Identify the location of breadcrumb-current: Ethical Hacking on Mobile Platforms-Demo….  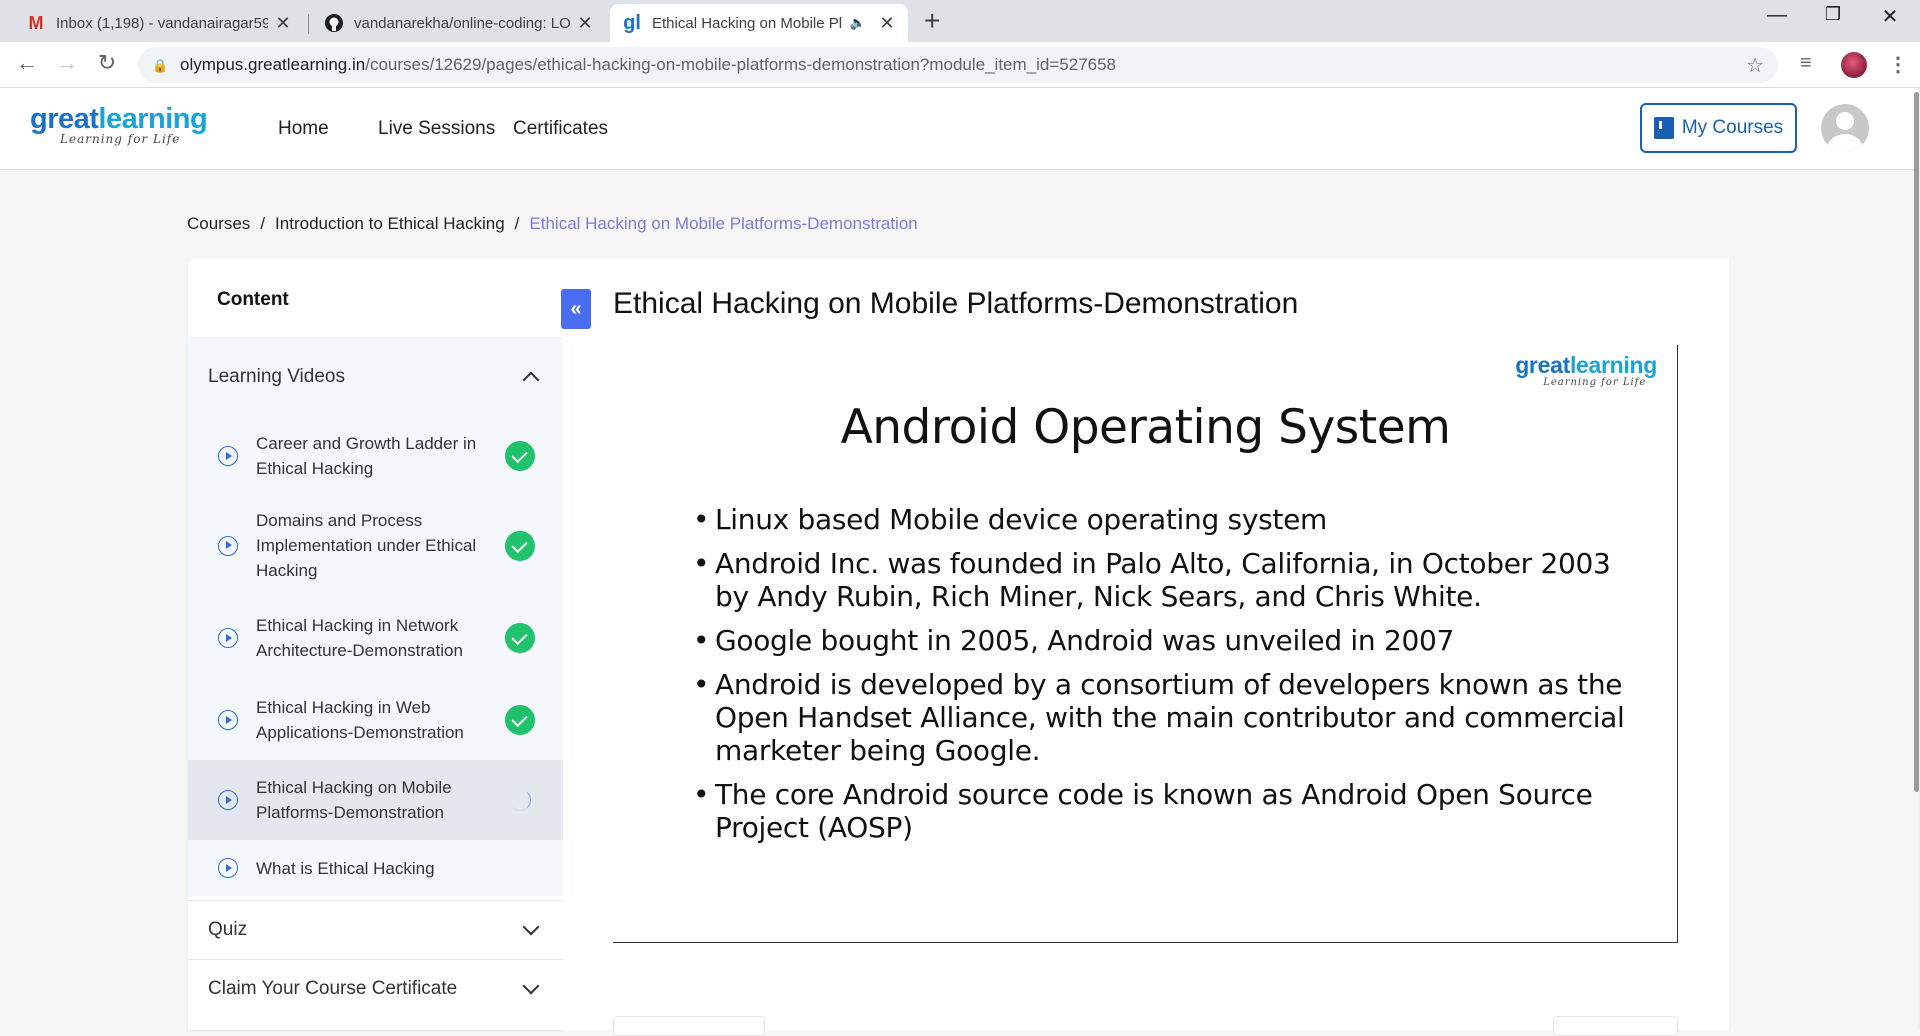
(723, 223).